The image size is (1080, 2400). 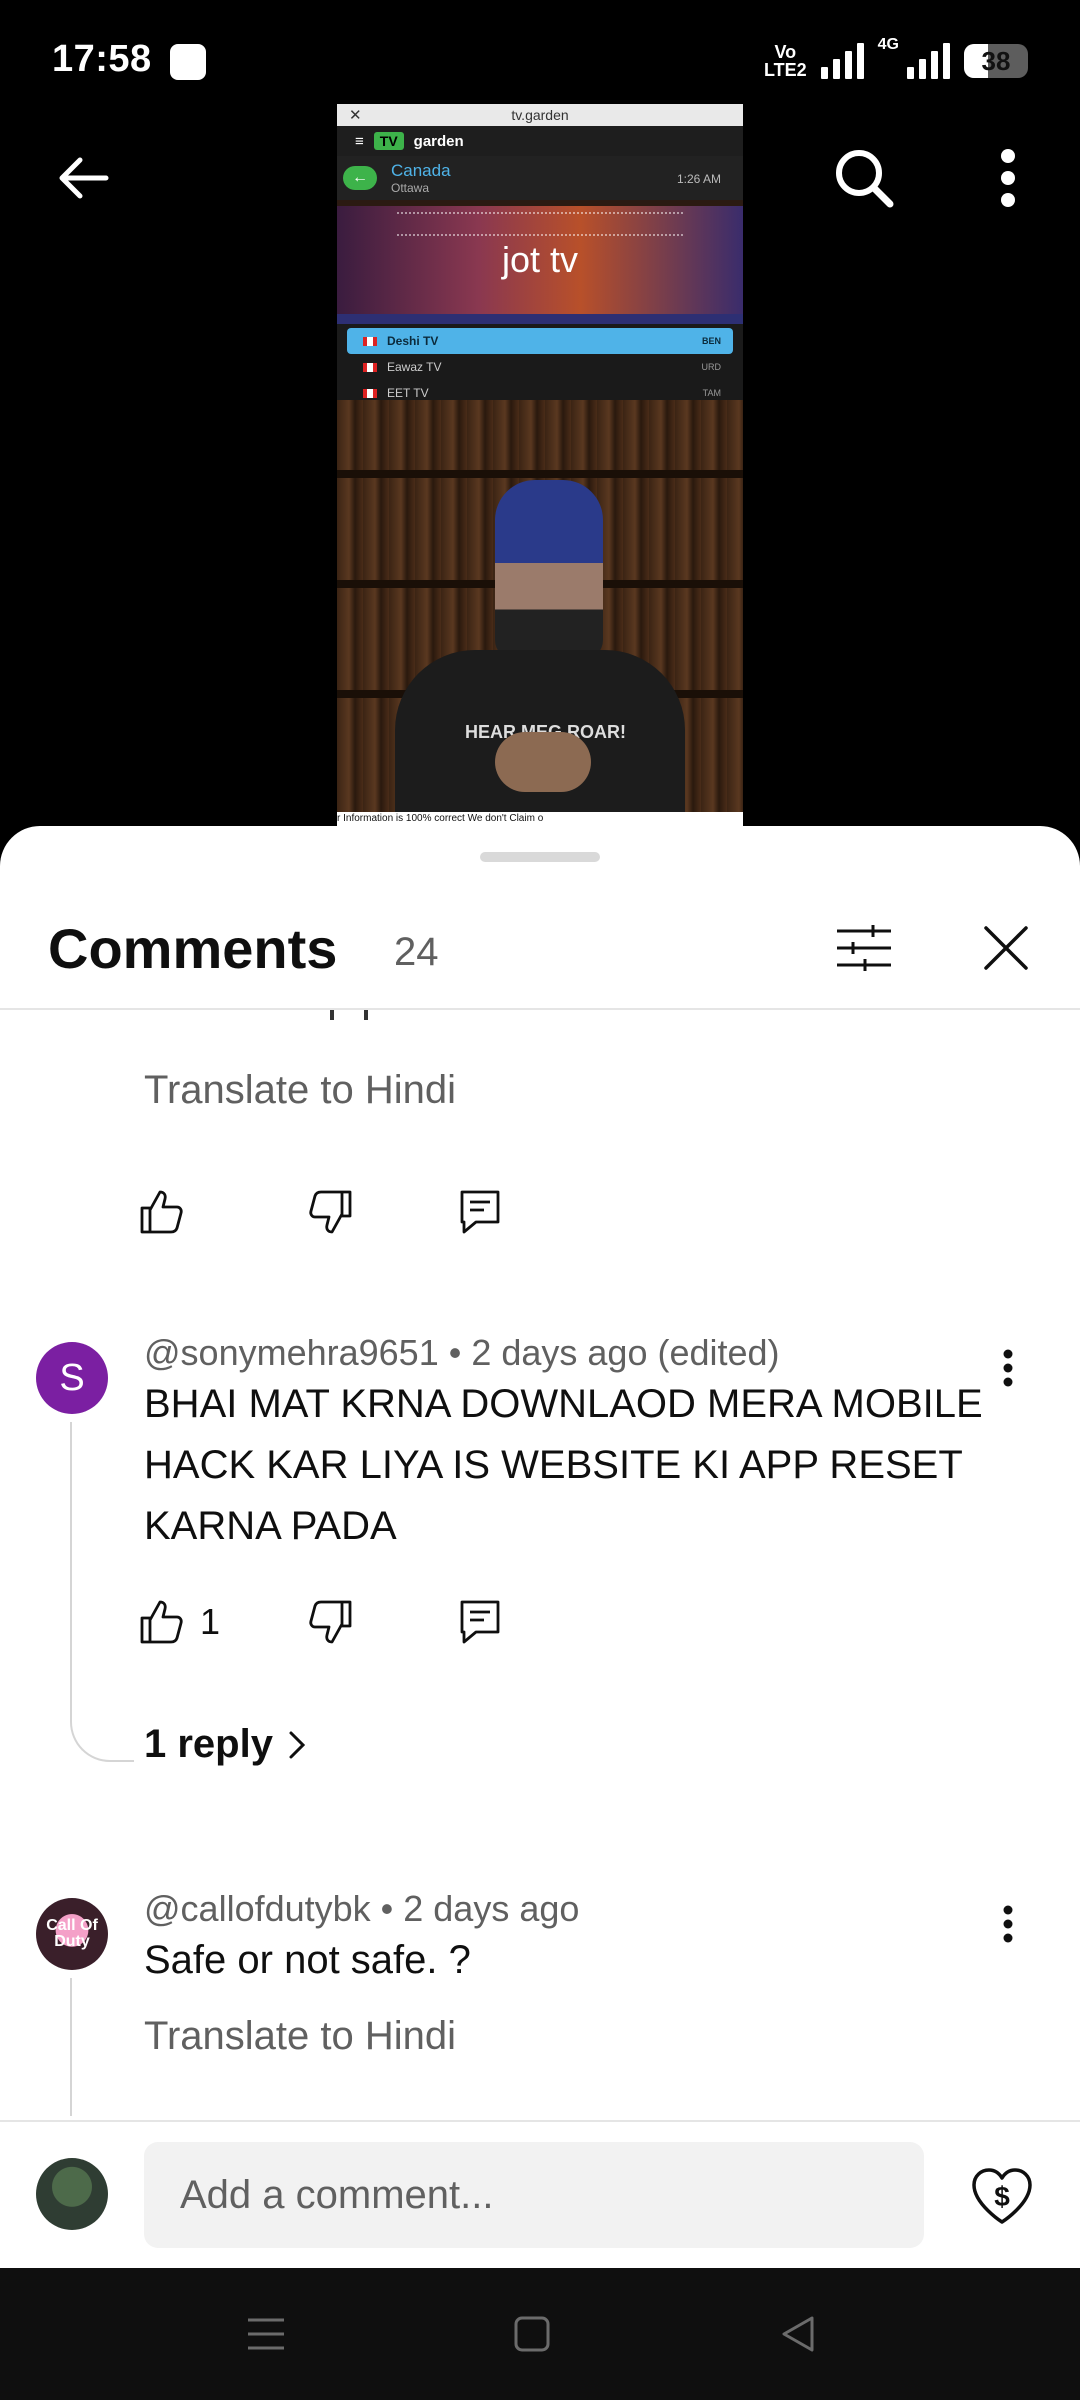 I want to click on avatar: Call Of Duty, so click(x=72, y=1934).